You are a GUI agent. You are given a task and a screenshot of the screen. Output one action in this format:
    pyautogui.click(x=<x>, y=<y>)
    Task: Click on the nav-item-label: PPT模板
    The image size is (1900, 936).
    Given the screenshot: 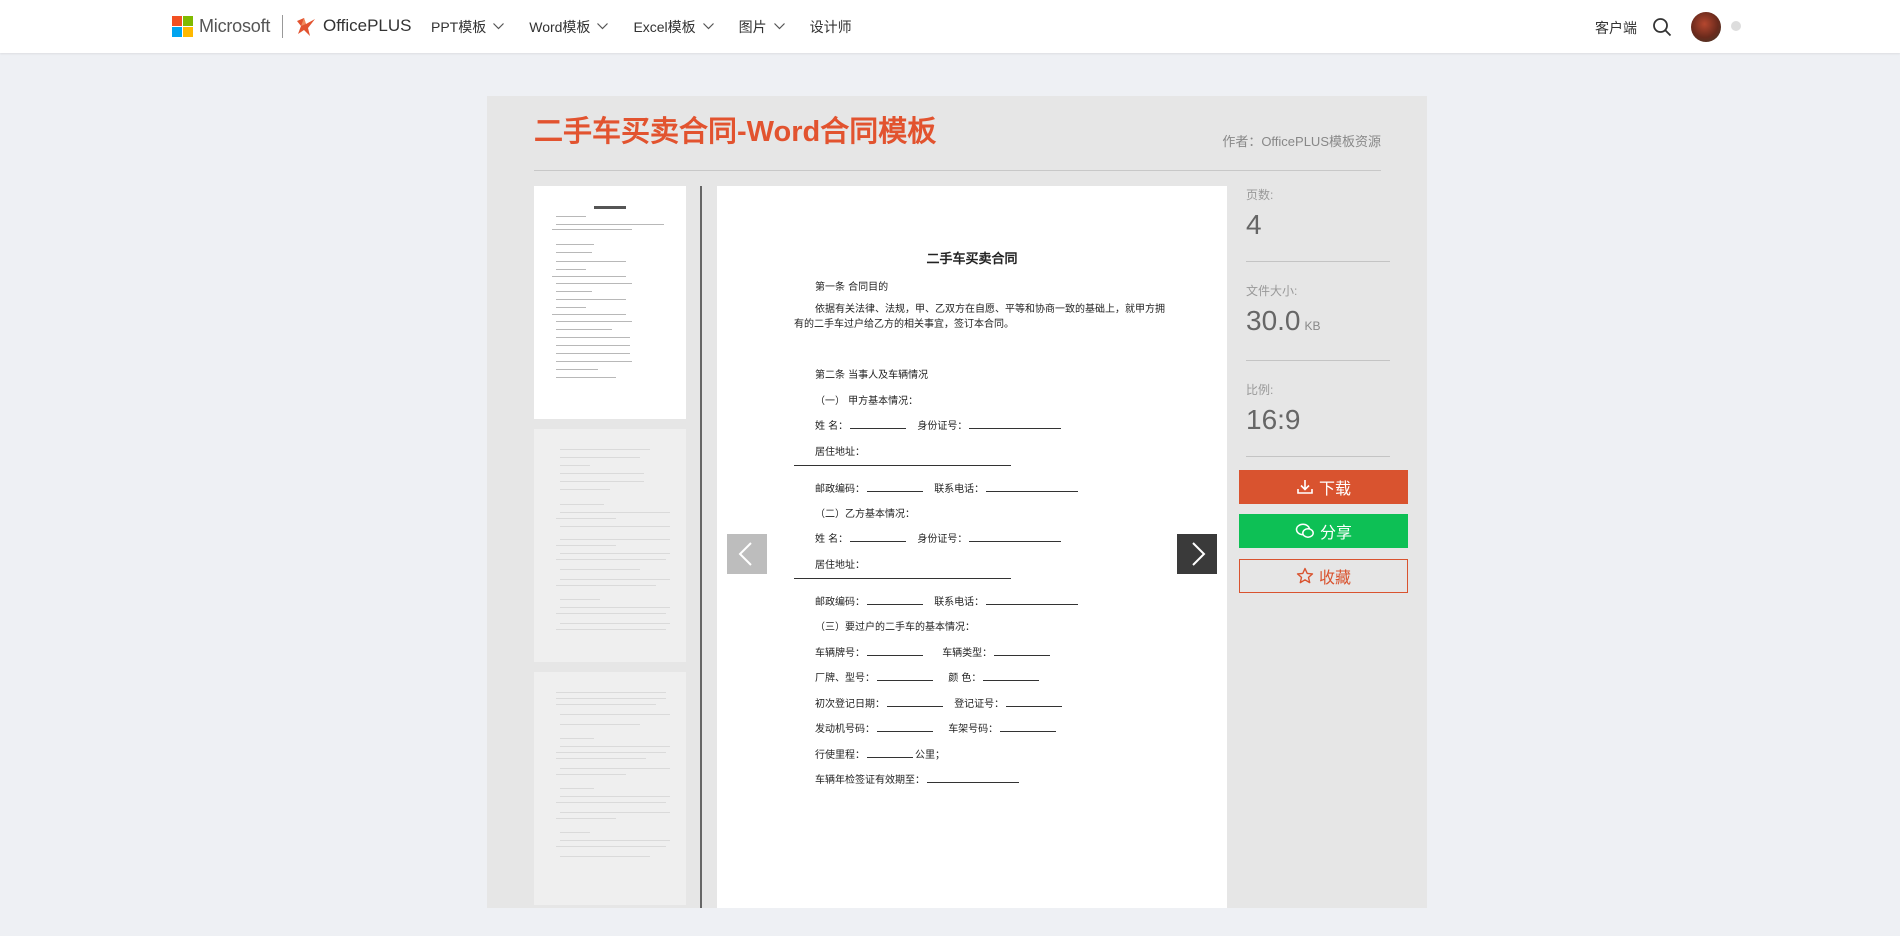 What is the action you would take?
    pyautogui.click(x=459, y=26)
    